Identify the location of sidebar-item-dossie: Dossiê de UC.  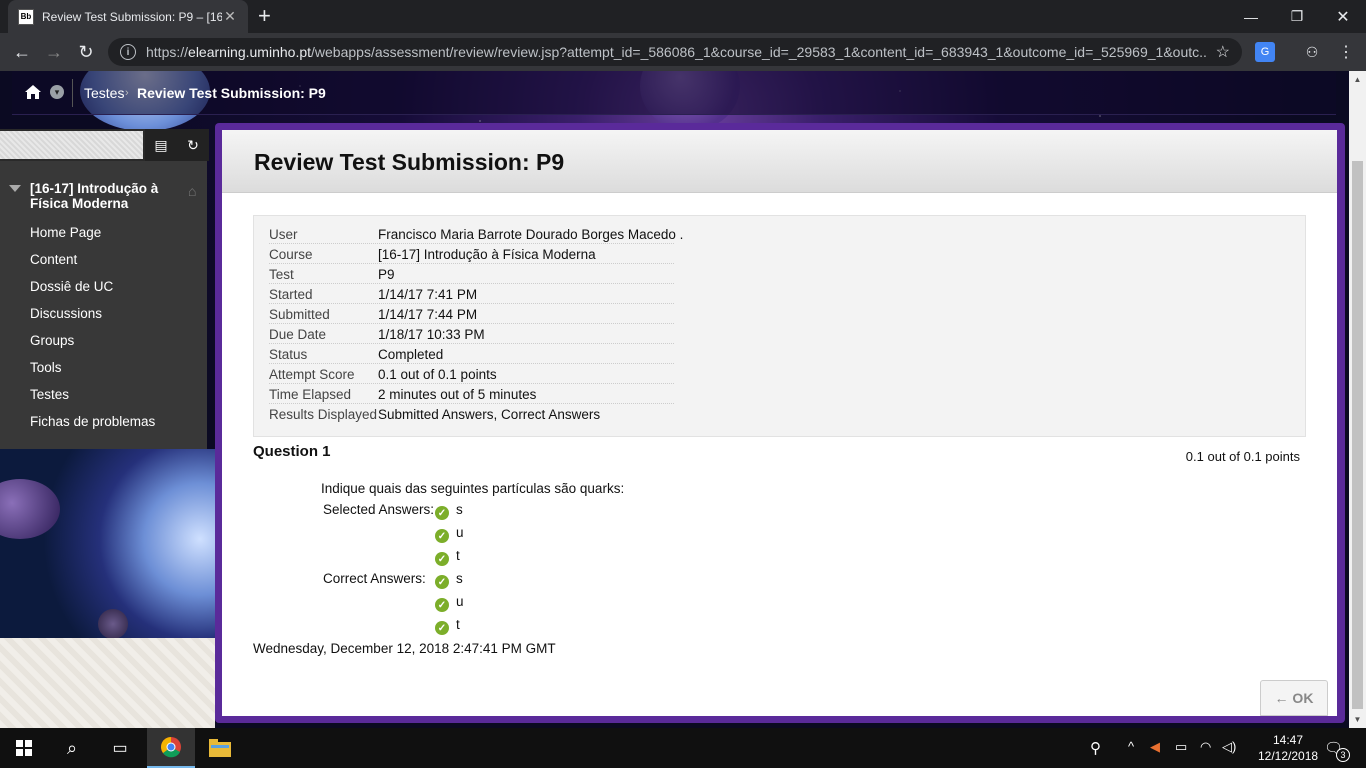
(71, 286).